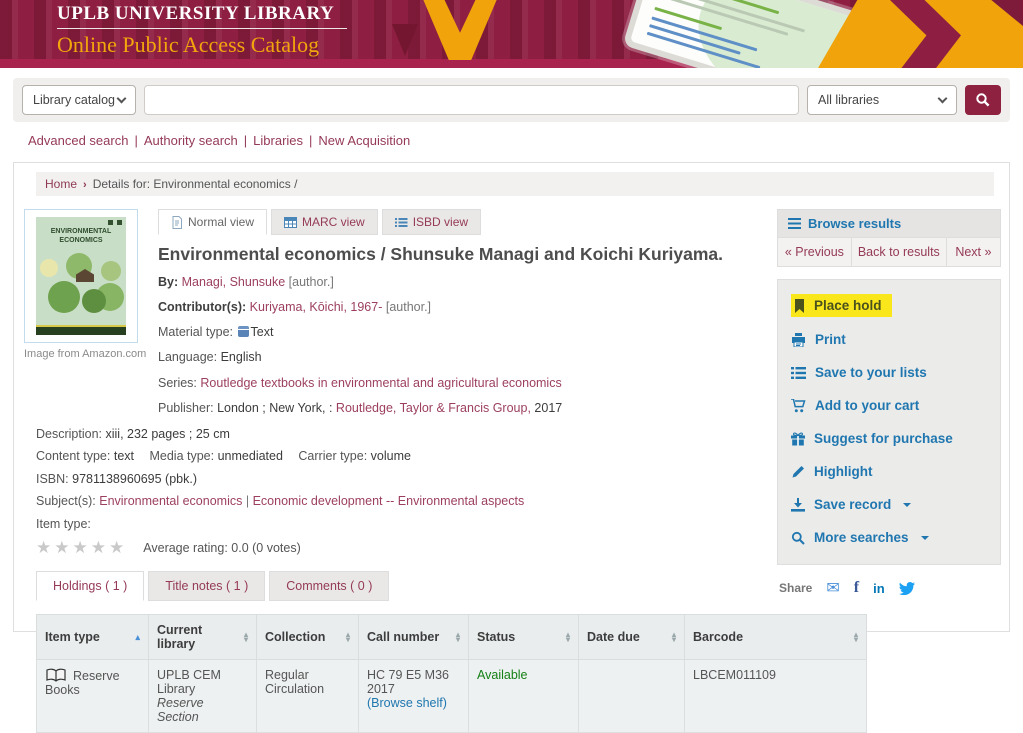 The image size is (1023, 733). I want to click on cell-date-due, so click(631, 696).